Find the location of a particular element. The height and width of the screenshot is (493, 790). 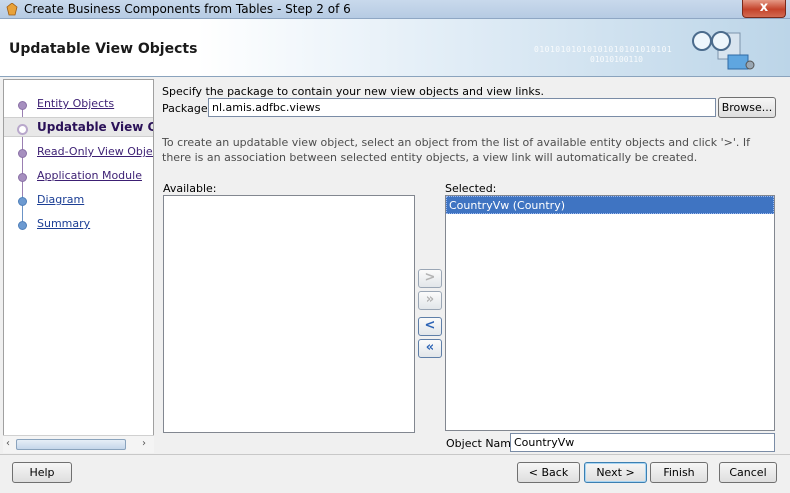

scrollbar-thumb is located at coordinates (71, 444).